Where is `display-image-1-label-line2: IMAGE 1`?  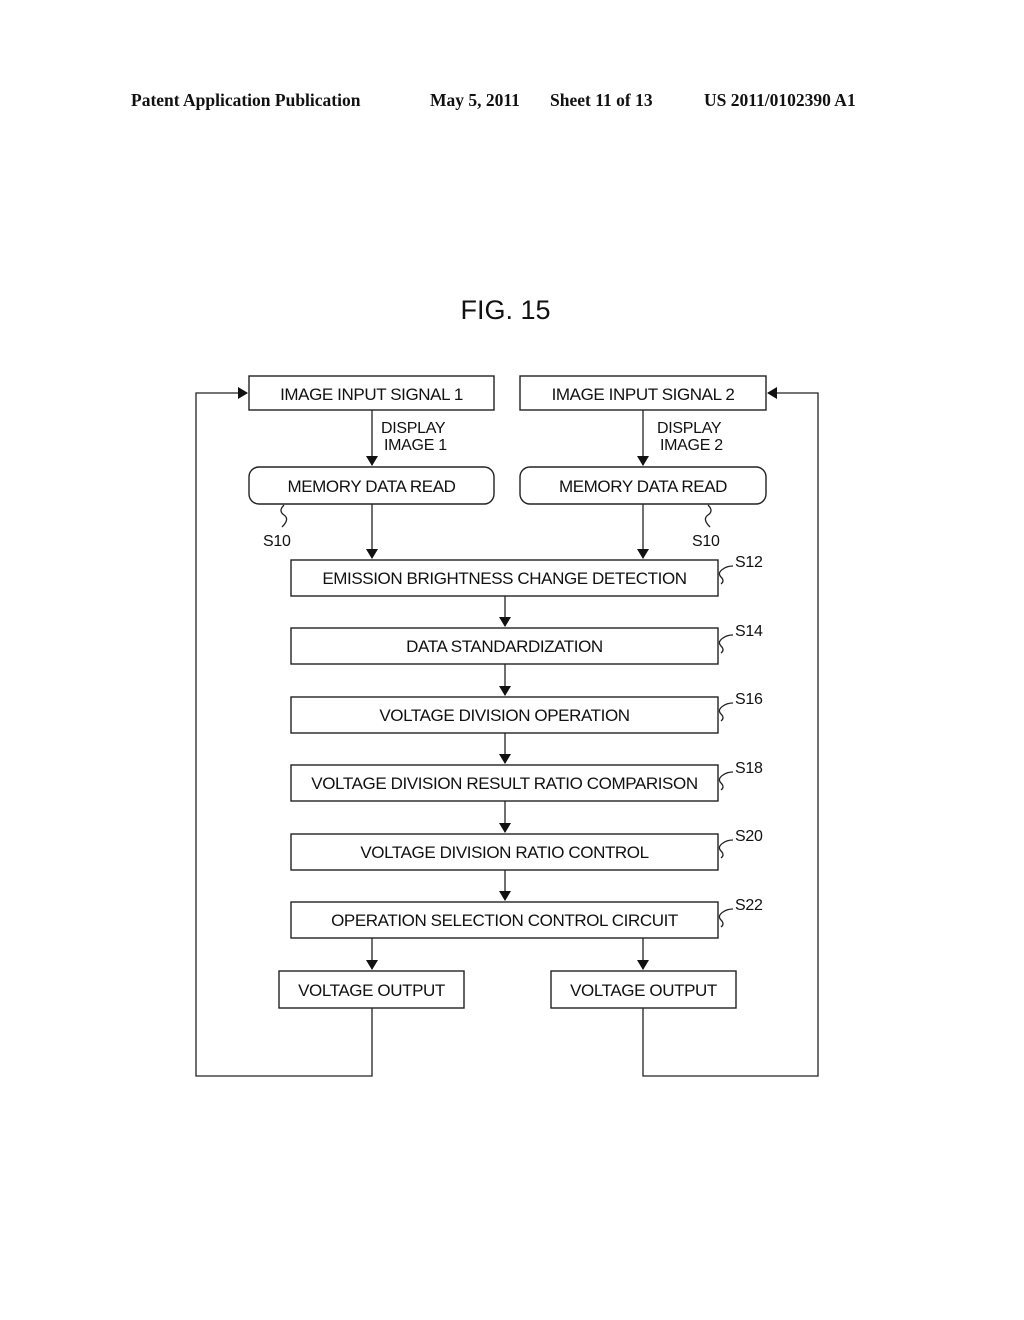
display-image-1-label-line2: IMAGE 1 is located at coordinates (415, 445).